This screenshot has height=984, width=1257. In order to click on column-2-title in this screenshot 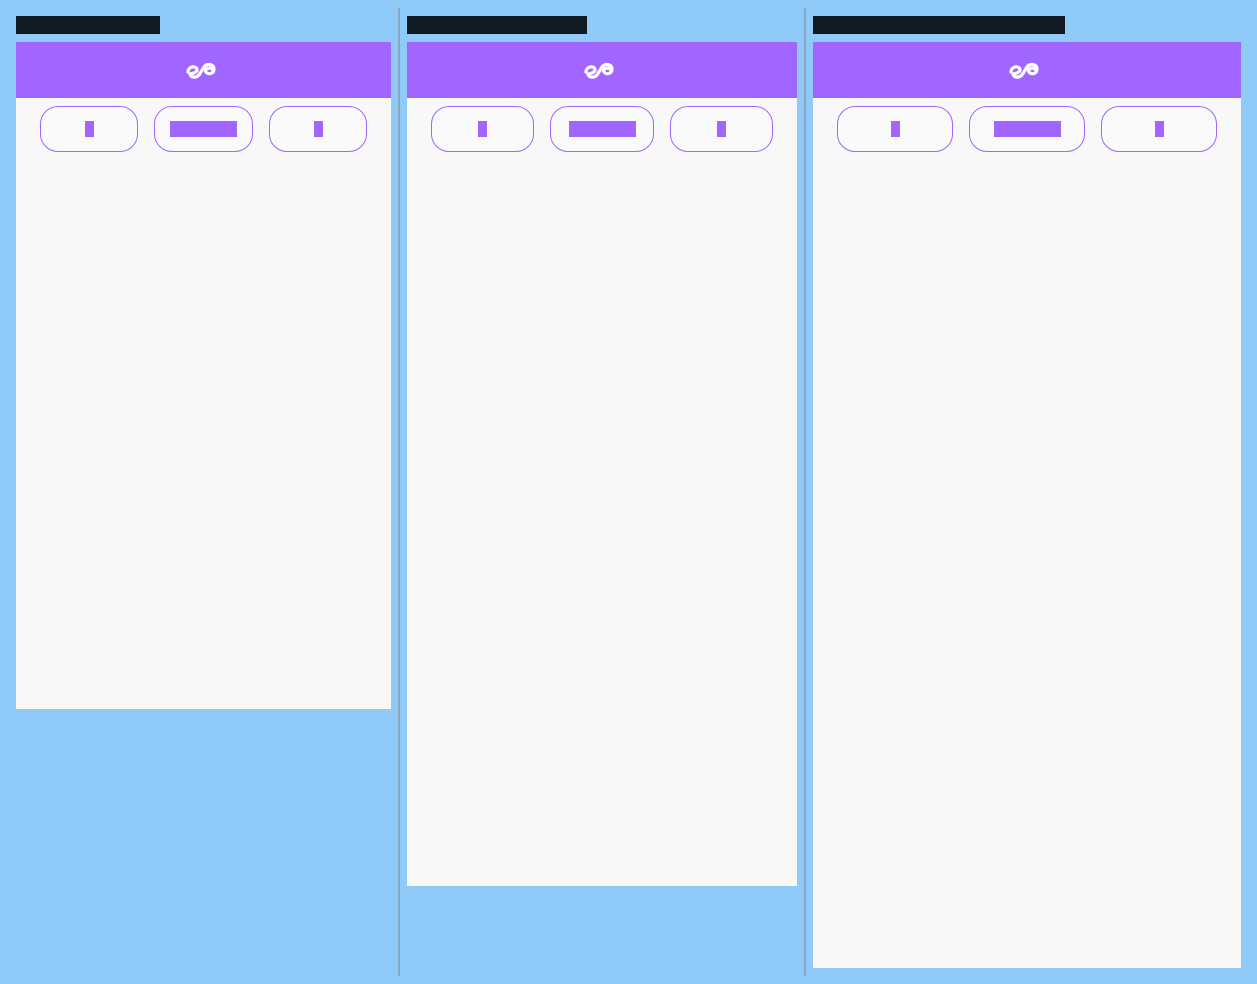, I will do `click(497, 25)`.